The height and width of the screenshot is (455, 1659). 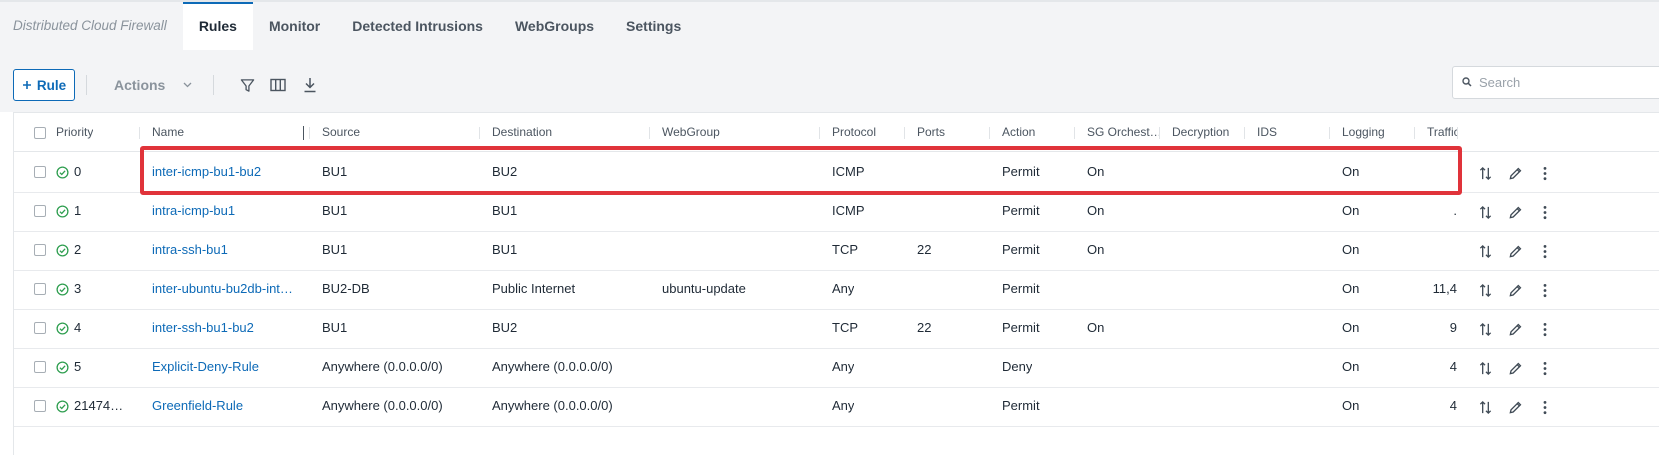 What do you see at coordinates (1453, 327) in the screenshot?
I see `cell-traffic: 9` at bounding box center [1453, 327].